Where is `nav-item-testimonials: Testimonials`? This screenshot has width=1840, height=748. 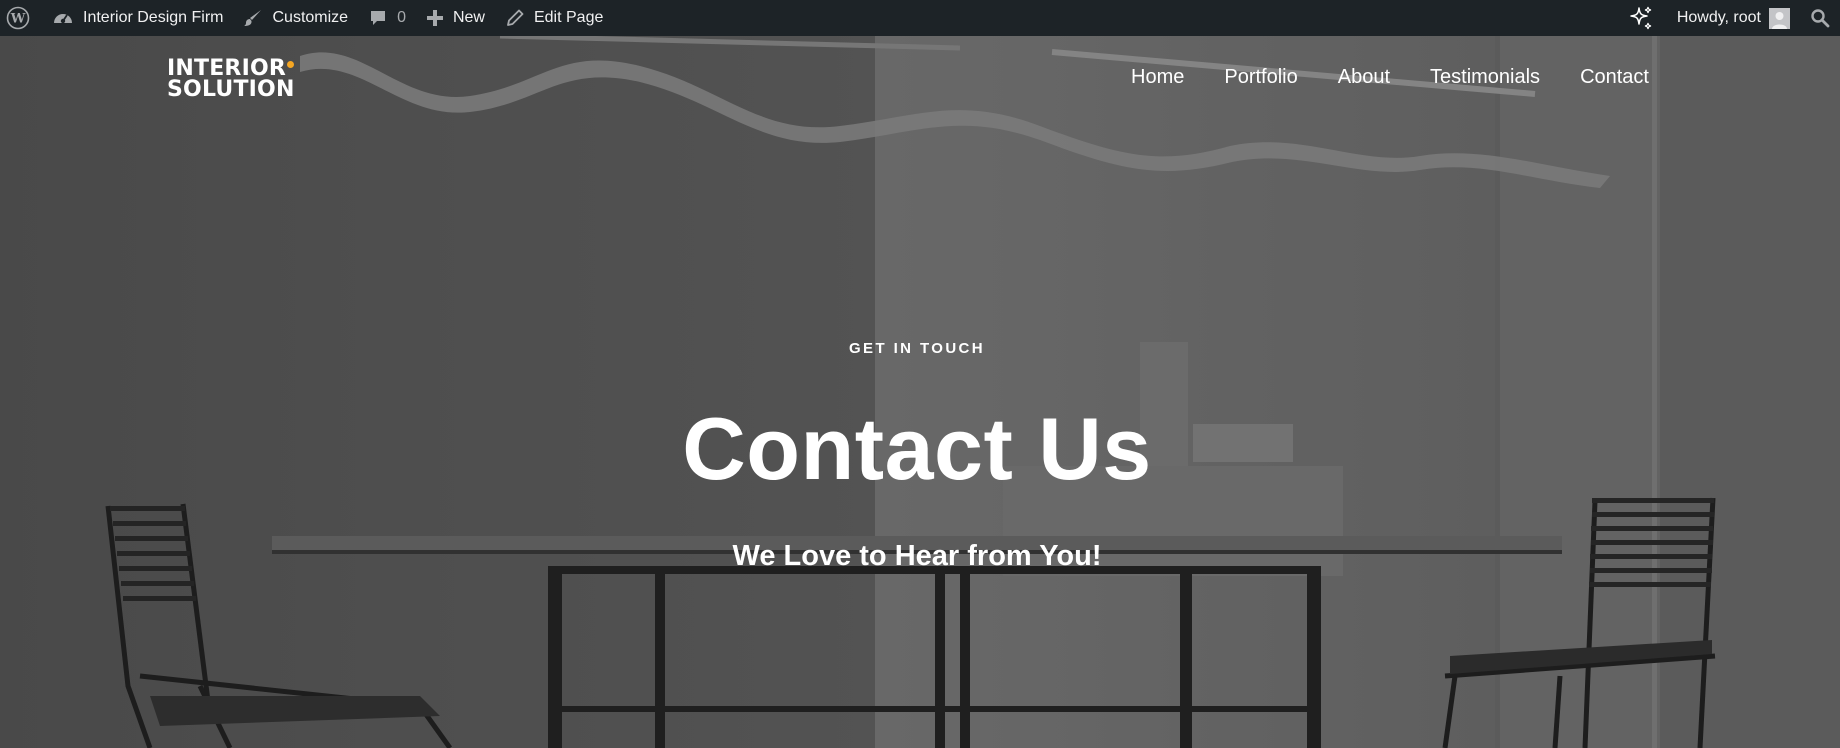
nav-item-testimonials: Testimonials is located at coordinates (1485, 77).